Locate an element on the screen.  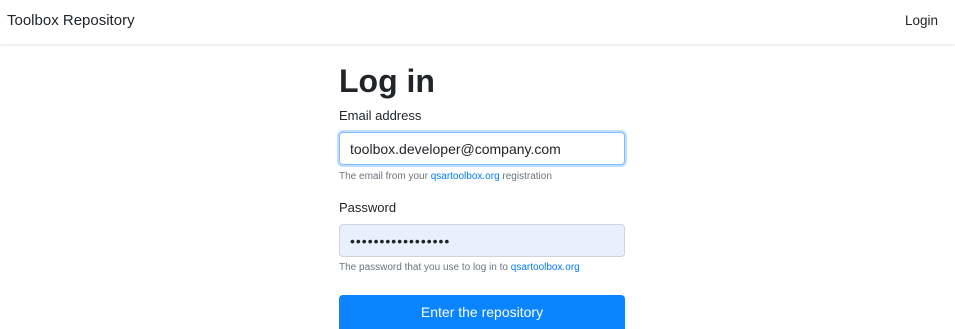
email-label: Email address is located at coordinates (380, 115).